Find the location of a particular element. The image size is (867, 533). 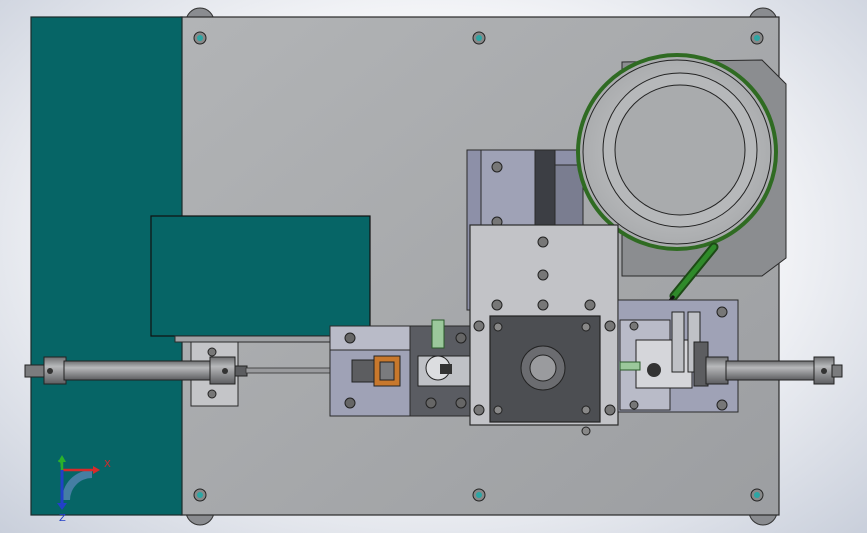

central-mount-plate is located at coordinates (544, 330).